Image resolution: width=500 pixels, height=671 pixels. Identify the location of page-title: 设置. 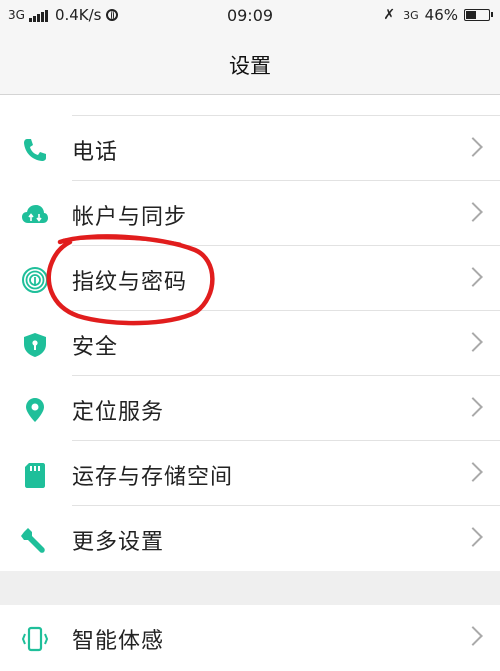
(250, 66).